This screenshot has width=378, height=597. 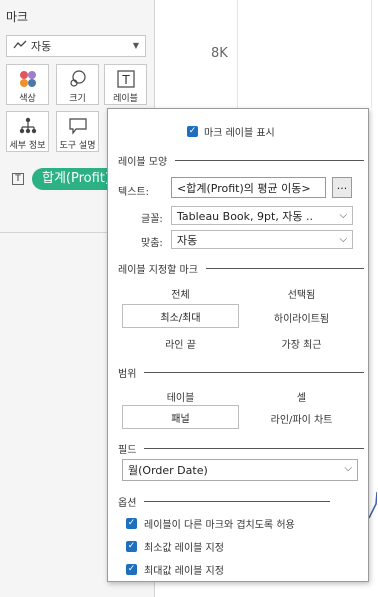 What do you see at coordinates (152, 219) in the screenshot?
I see `font-row-label: 글꼴:` at bounding box center [152, 219].